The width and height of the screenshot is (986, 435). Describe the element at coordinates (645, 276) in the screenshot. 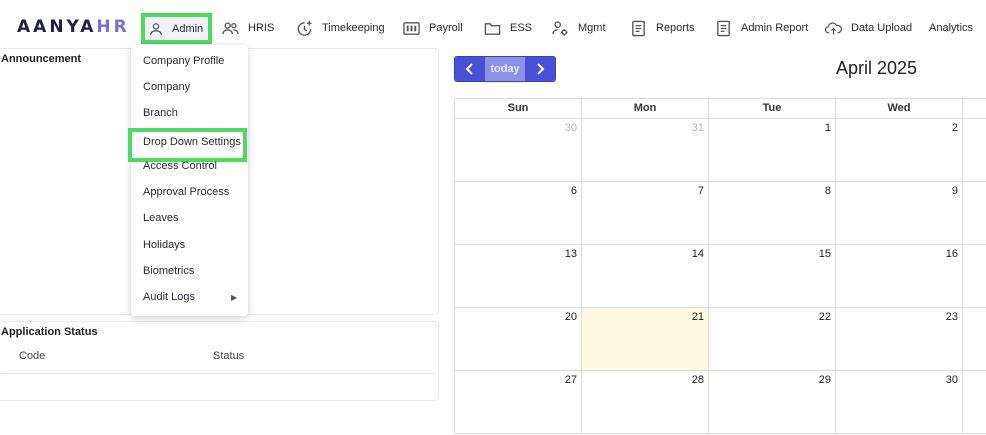

I see `calendar-day: 14` at that location.